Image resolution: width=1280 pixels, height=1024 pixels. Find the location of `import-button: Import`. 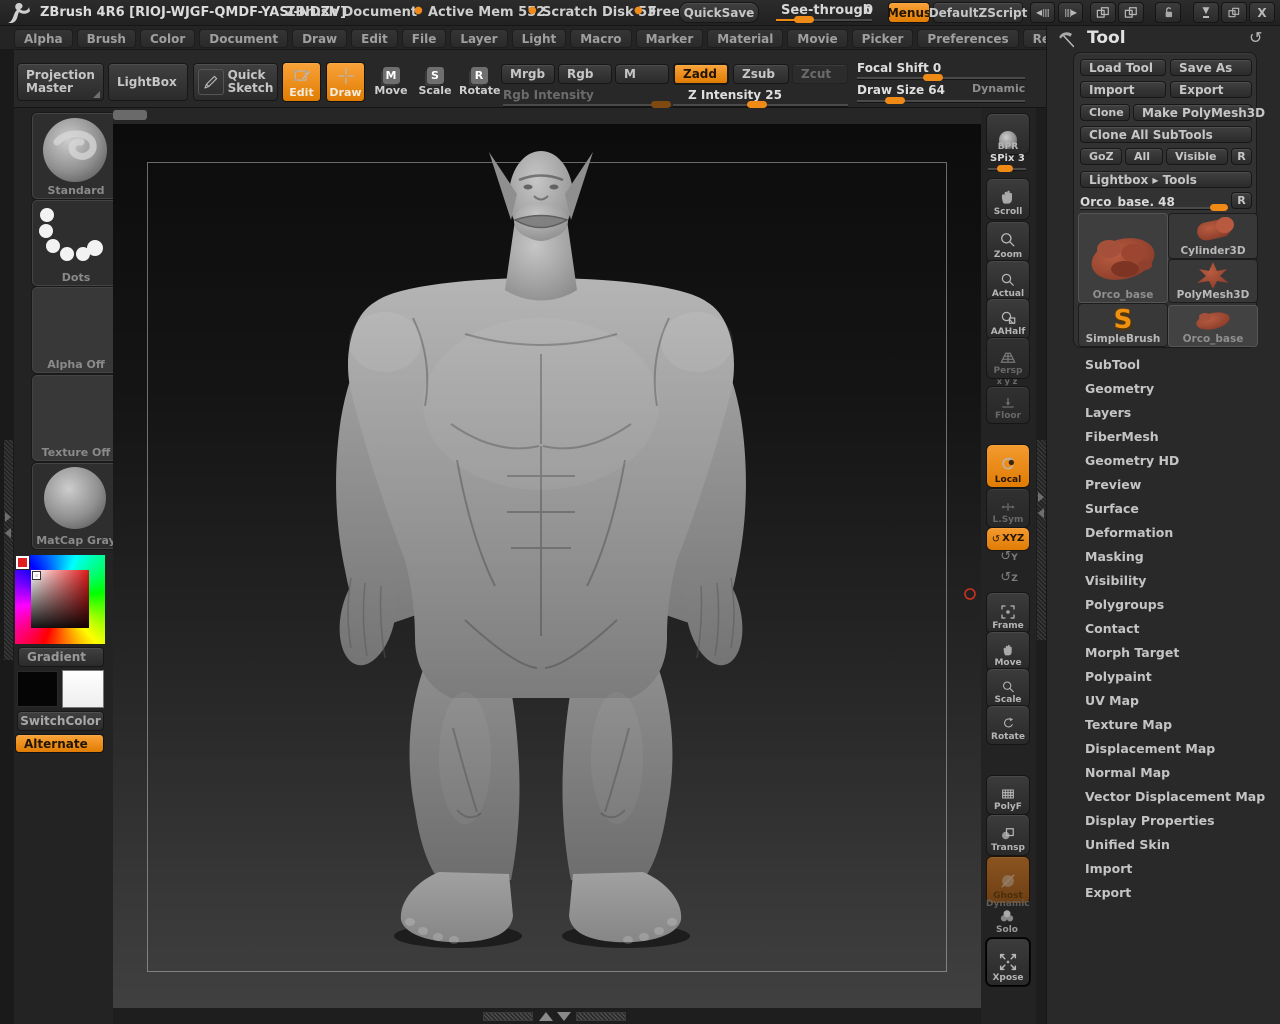

import-button: Import is located at coordinates (1123, 89).